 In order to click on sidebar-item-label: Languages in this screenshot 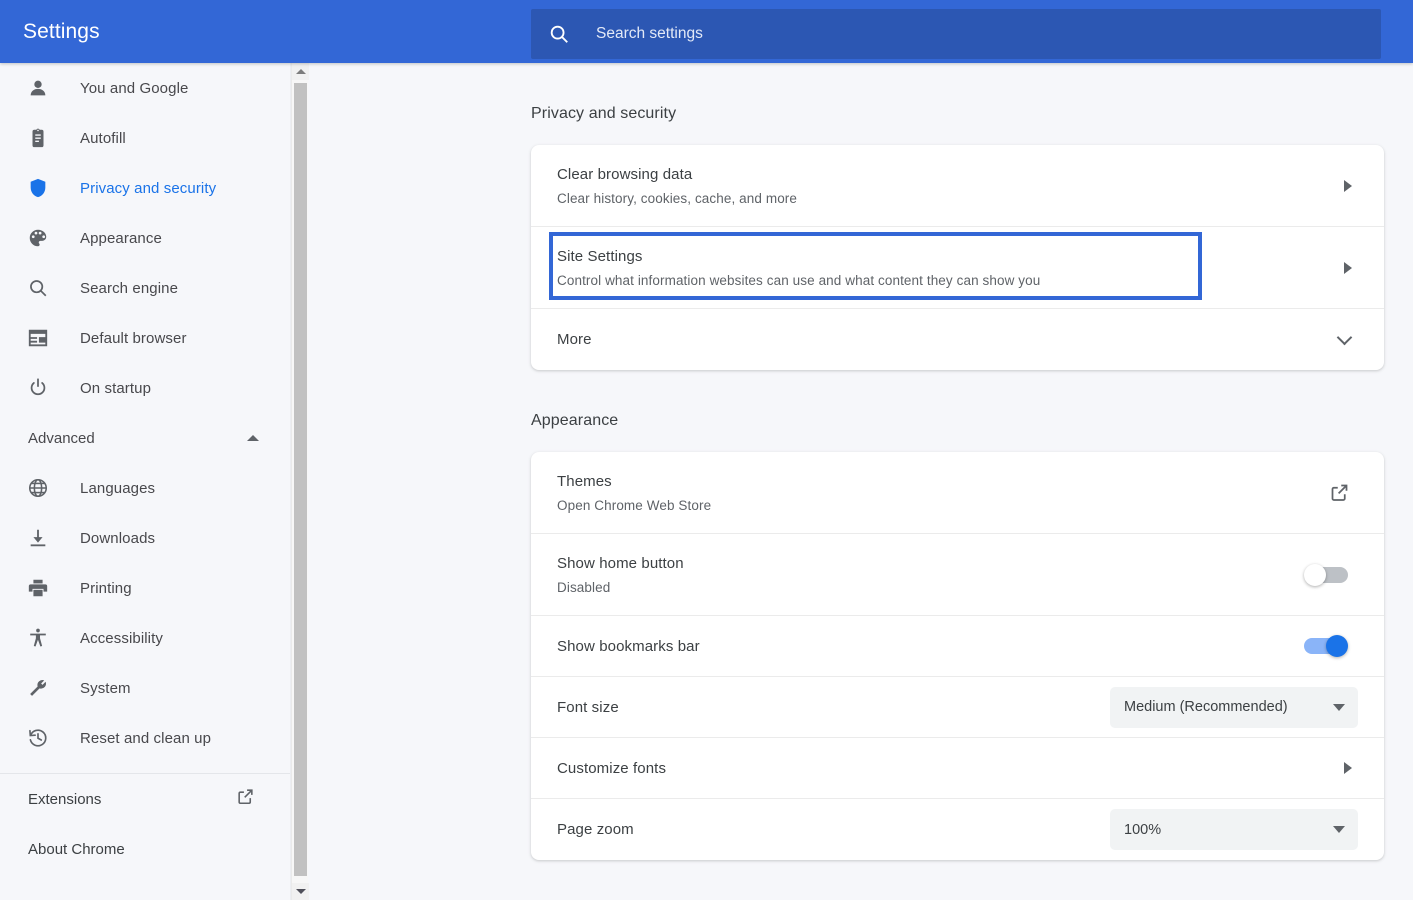, I will do `click(118, 488)`.